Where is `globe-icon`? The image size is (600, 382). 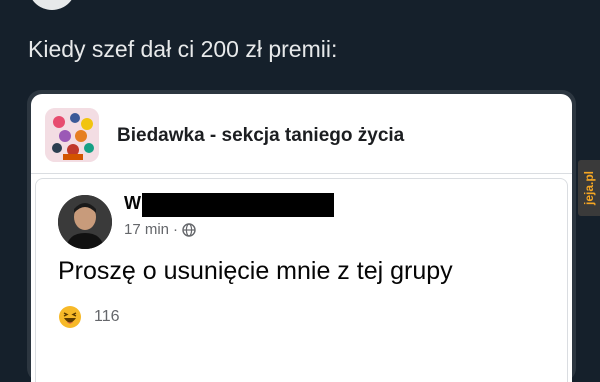 globe-icon is located at coordinates (189, 229).